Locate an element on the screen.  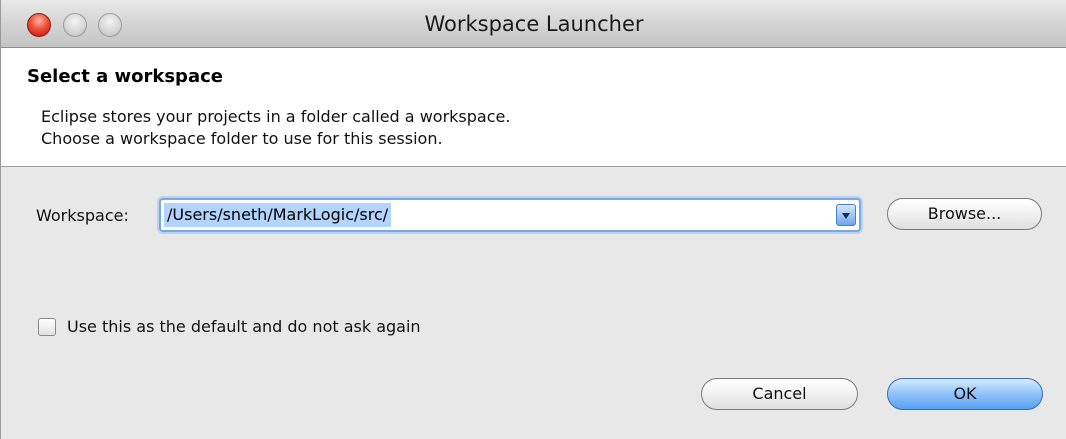
header-title: Select a workspace is located at coordinates (125, 76).